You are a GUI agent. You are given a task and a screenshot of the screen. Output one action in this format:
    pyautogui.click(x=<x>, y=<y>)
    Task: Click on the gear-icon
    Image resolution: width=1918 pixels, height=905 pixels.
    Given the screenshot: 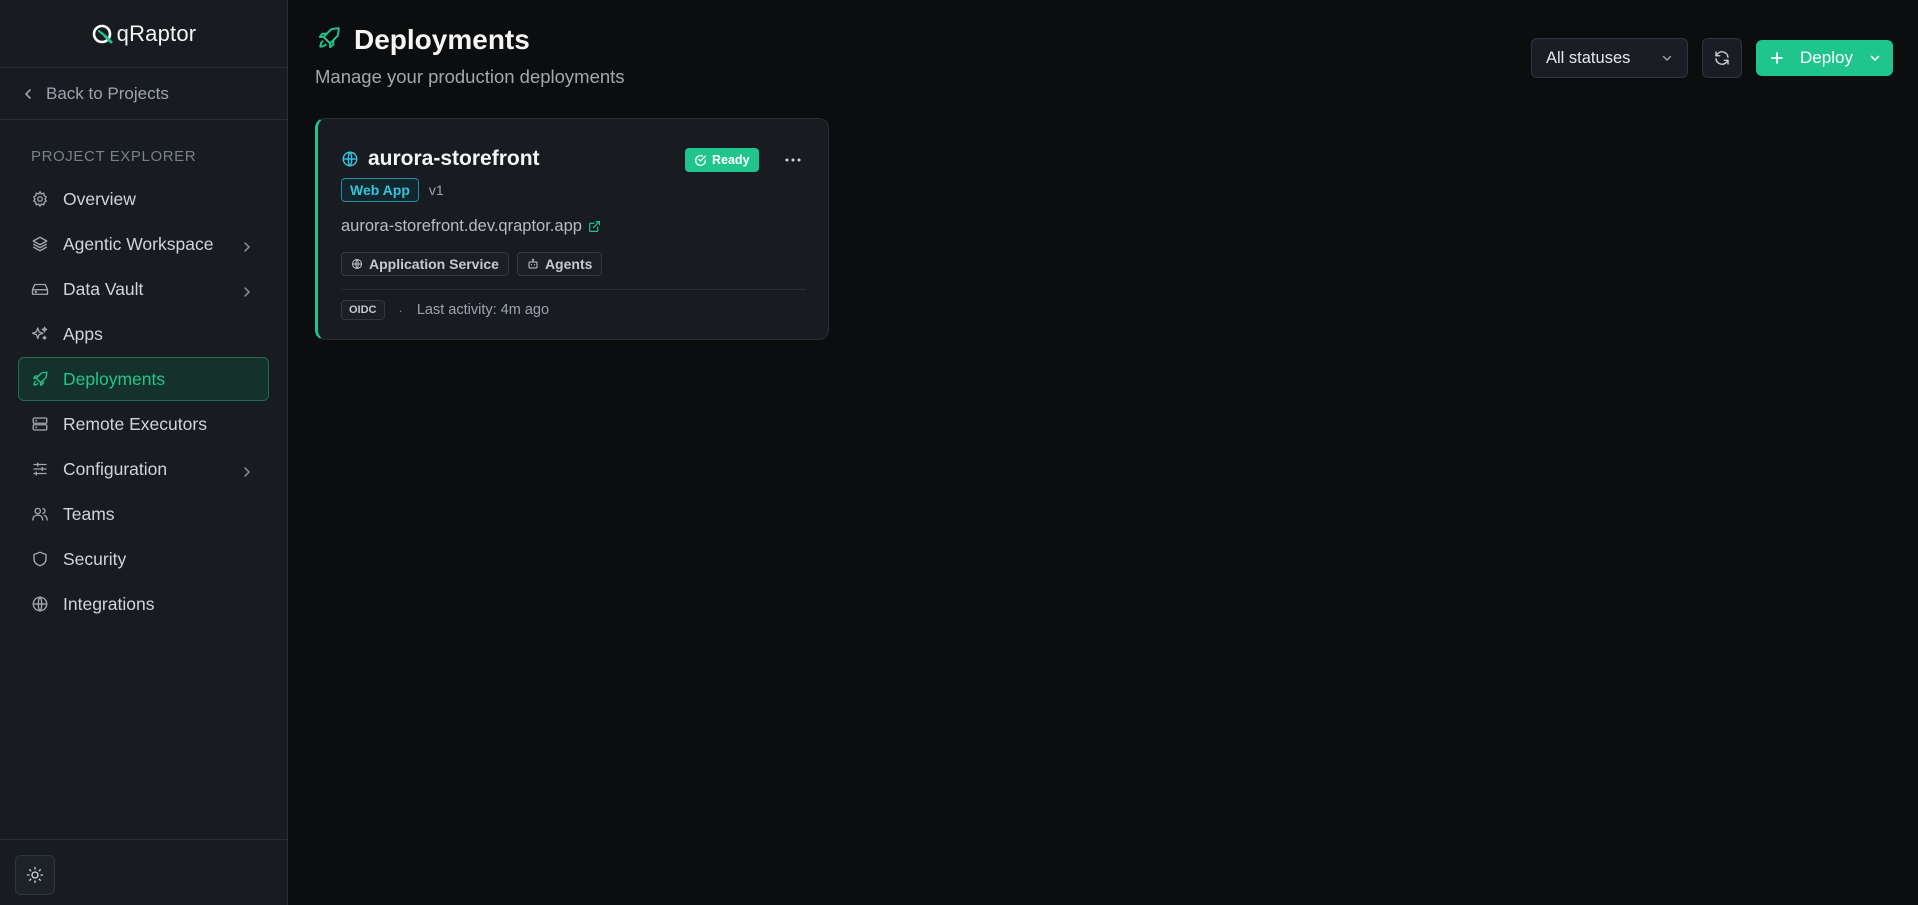 What is the action you would take?
    pyautogui.click(x=40, y=199)
    